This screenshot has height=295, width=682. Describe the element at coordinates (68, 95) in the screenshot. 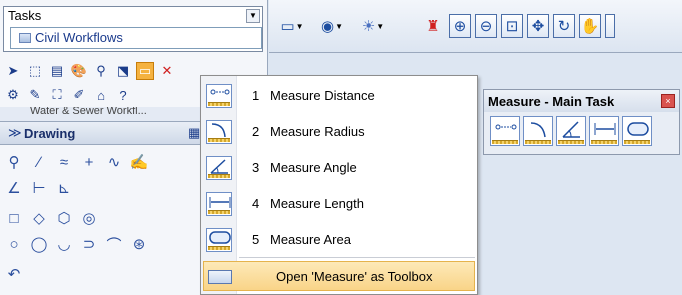

I see `task-tools-row-2: ⚙ ✎ ⛶ ✐ ⌂ ?` at that location.